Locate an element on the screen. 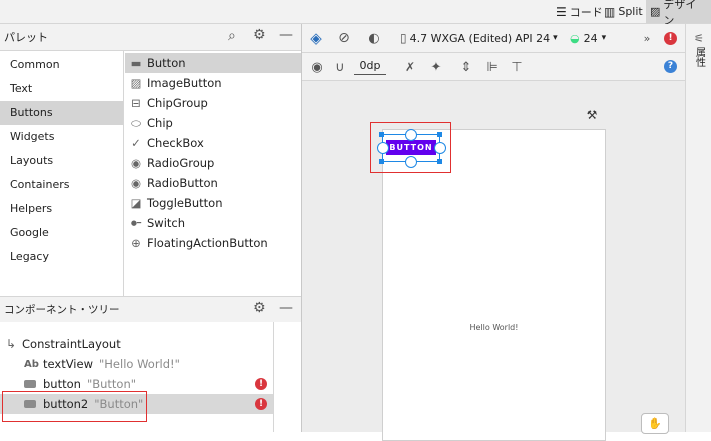  image-icon: ▨ is located at coordinates (655, 11).